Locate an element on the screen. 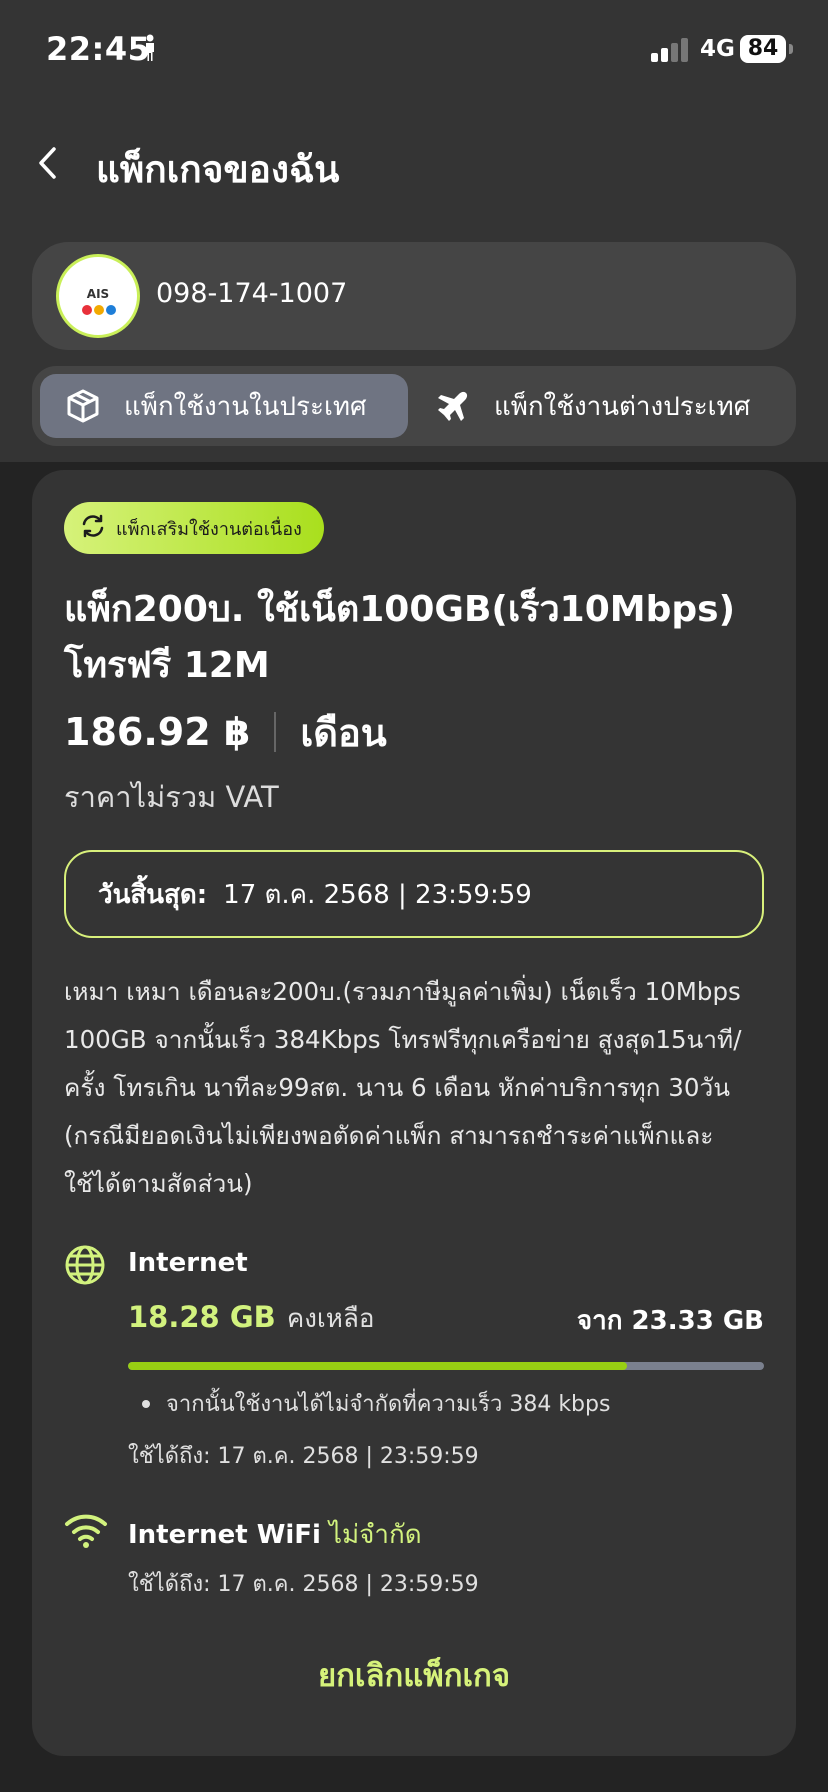 This screenshot has width=828, height=1792. wifi-unlimited: ไม่จำกัด is located at coordinates (375, 1535).